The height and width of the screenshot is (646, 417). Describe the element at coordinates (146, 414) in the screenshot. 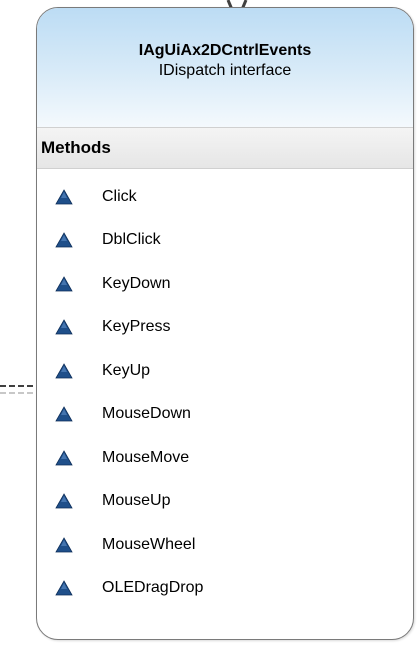

I see `method-label: MouseDown` at that location.